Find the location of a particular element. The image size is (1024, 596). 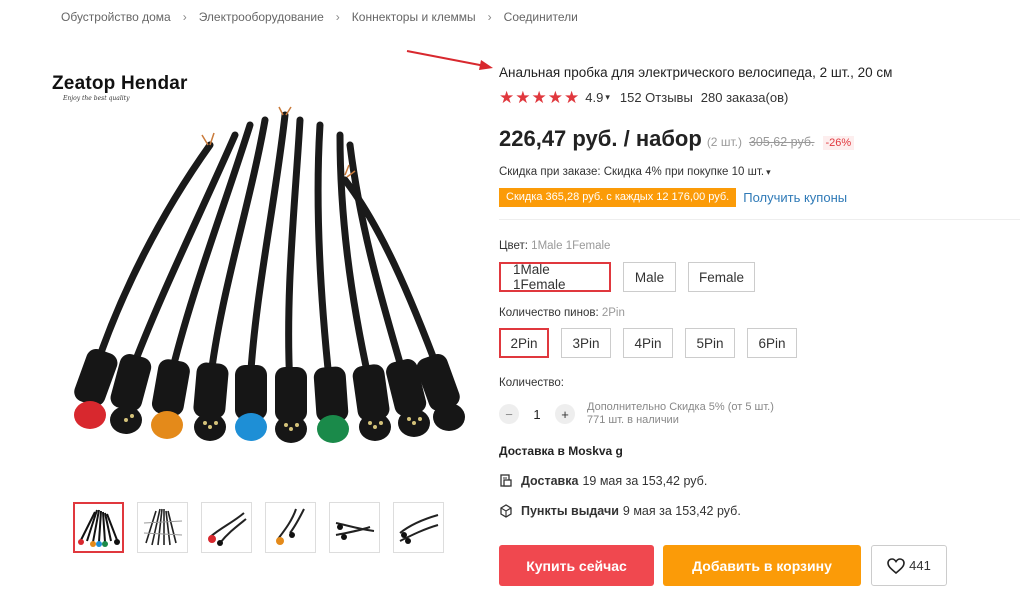

delivery-courier: Доставка 19 мая за 153,42 руб. is located at coordinates (603, 481).